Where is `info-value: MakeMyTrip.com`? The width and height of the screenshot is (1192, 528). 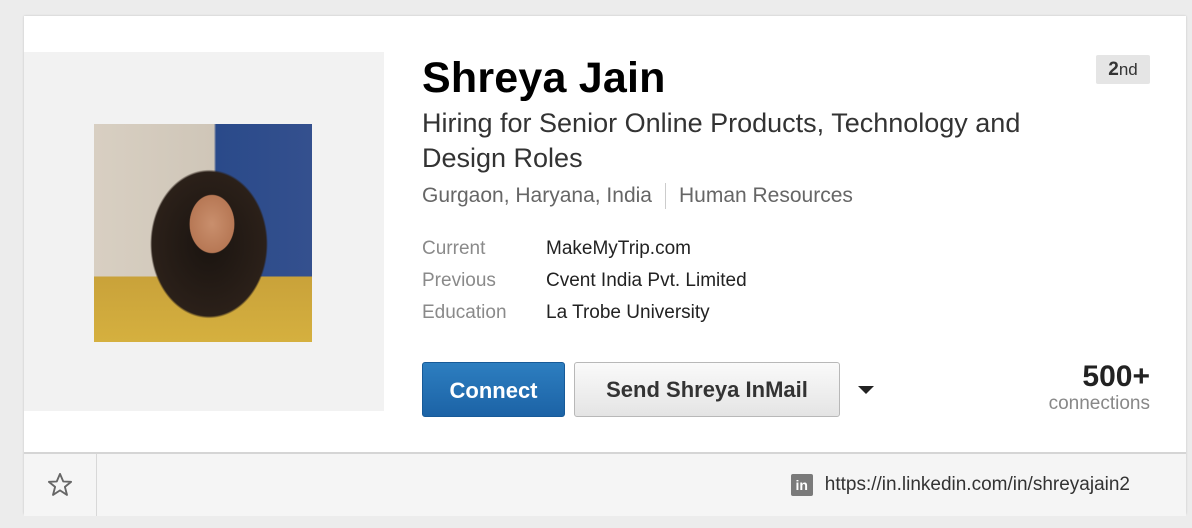 info-value: MakeMyTrip.com is located at coordinates (618, 249).